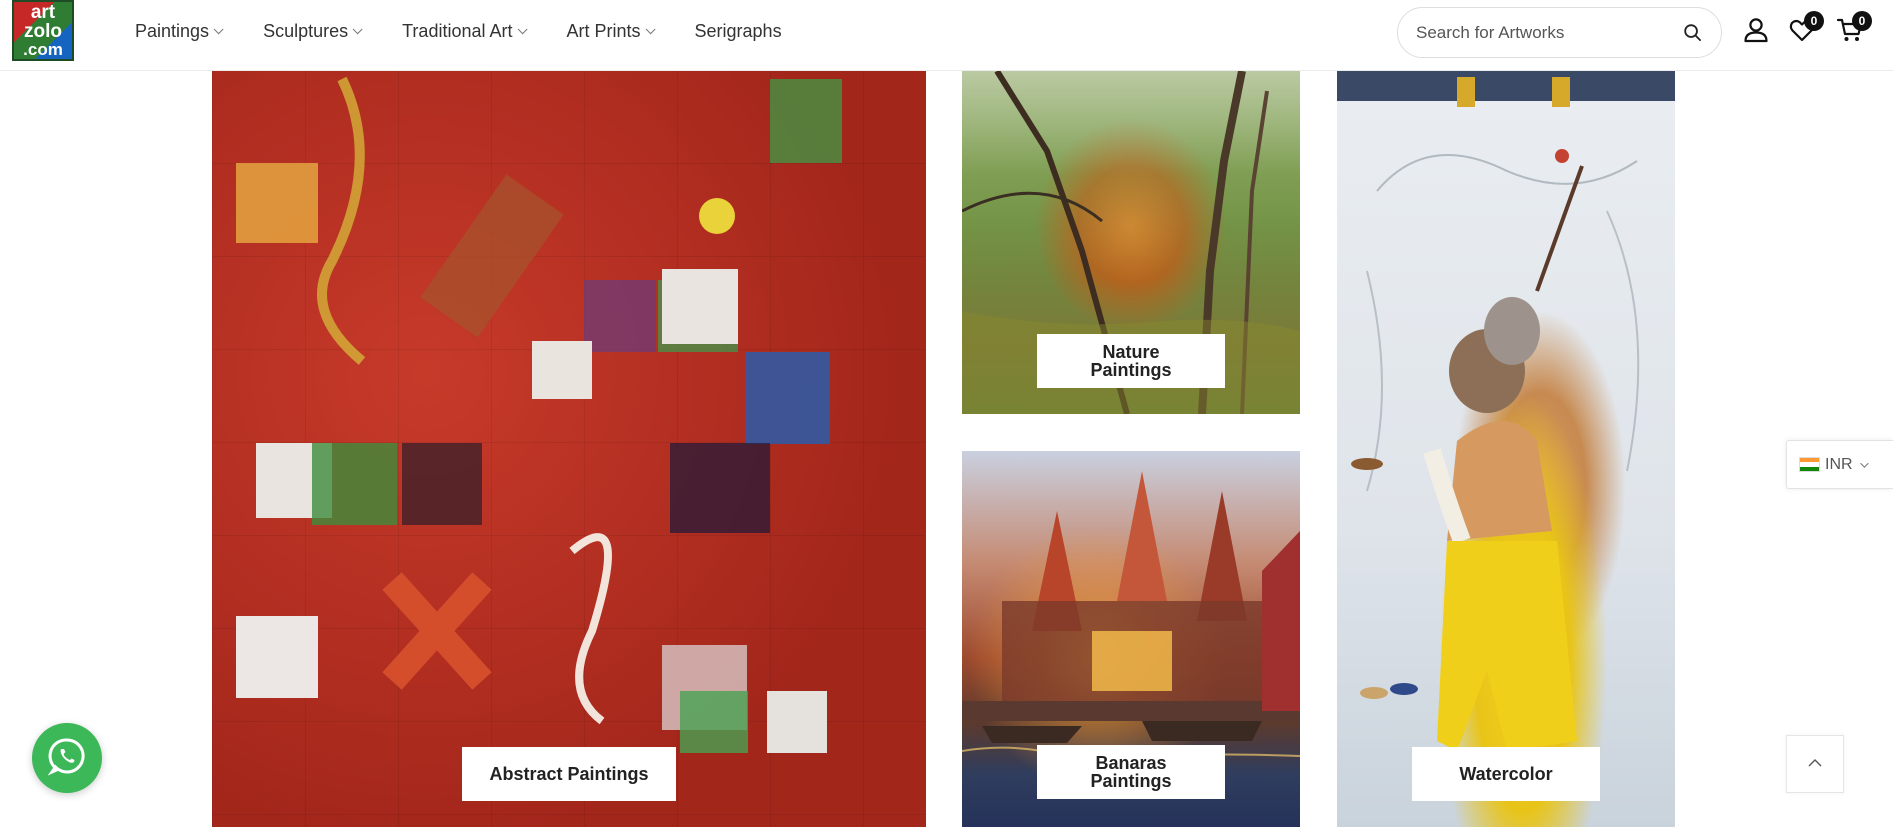 Image resolution: width=1893 pixels, height=830 pixels. I want to click on search-box, so click(1559, 32).